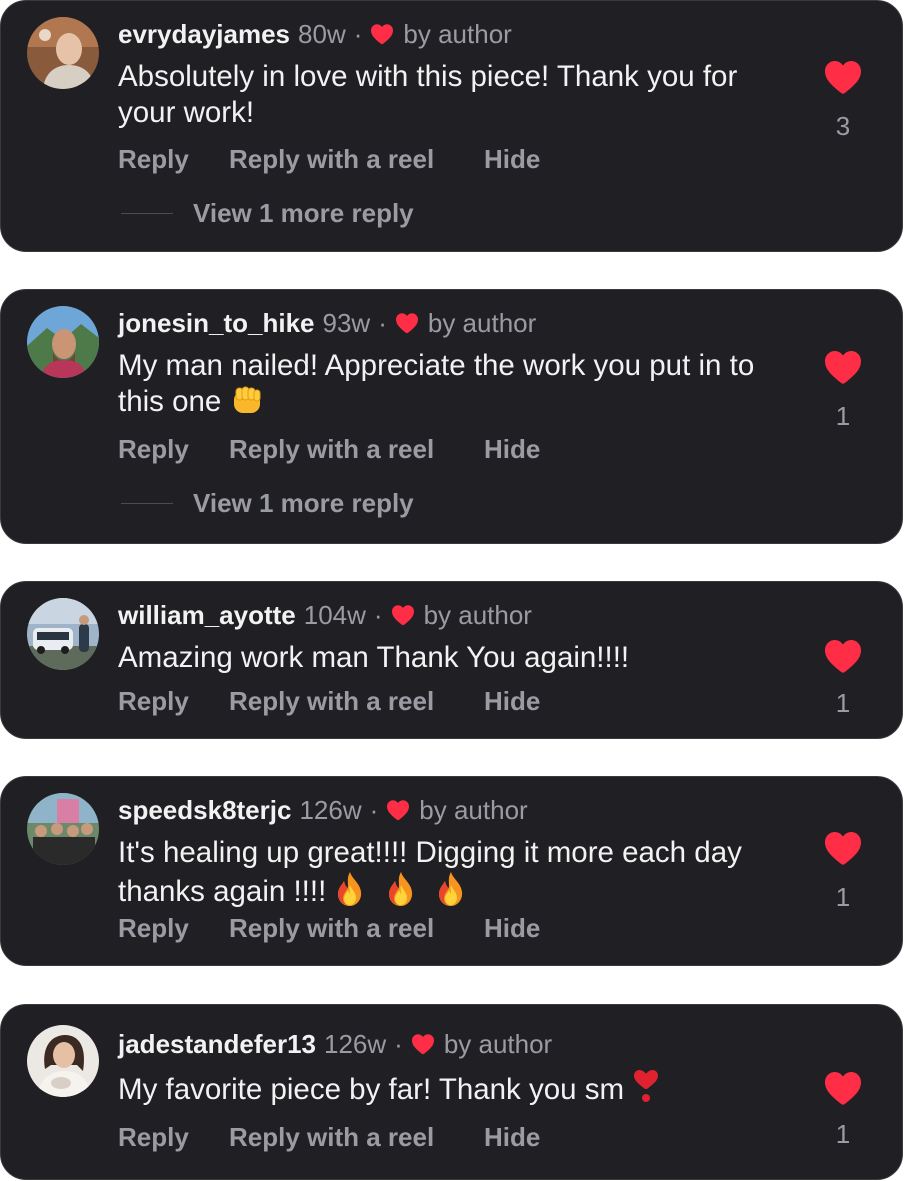 The image size is (905, 1181). What do you see at coordinates (843, 126) in the screenshot?
I see `like-count: 3` at bounding box center [843, 126].